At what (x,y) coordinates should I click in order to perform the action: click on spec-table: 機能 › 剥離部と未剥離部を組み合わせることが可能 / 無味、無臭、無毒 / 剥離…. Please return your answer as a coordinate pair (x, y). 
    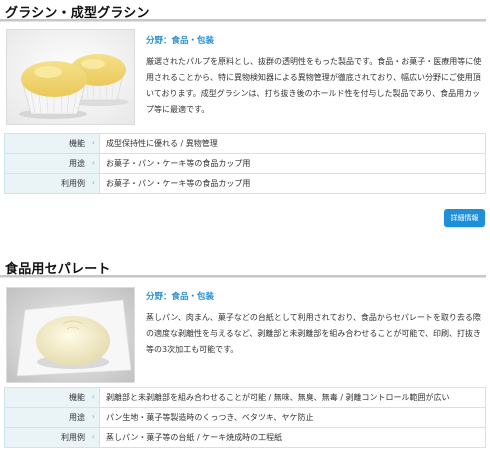
    Looking at the image, I should click on (245, 417).